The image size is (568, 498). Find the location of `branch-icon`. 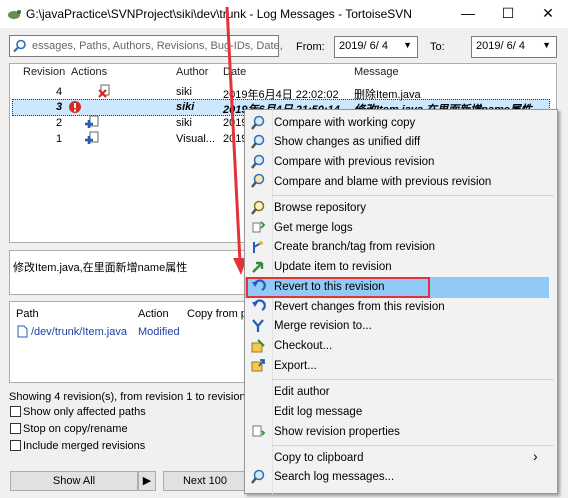

branch-icon is located at coordinates (258, 247).